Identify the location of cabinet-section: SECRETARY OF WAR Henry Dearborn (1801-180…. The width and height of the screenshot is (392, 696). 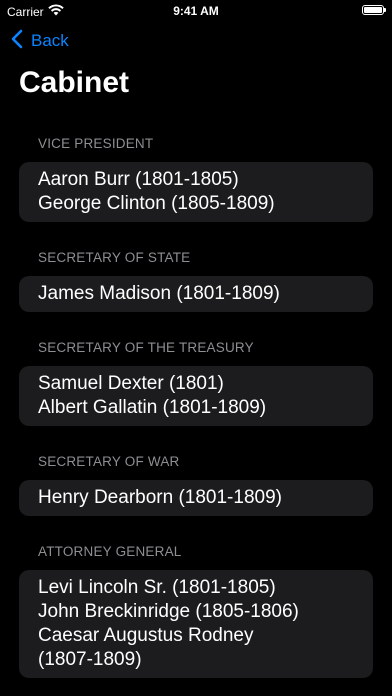
(196, 484).